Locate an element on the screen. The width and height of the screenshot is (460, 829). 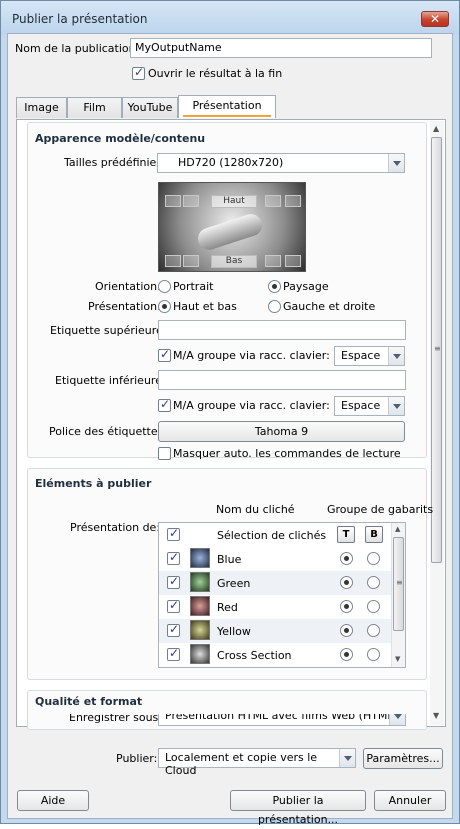
list-item: Cross Section is located at coordinates (275, 655).